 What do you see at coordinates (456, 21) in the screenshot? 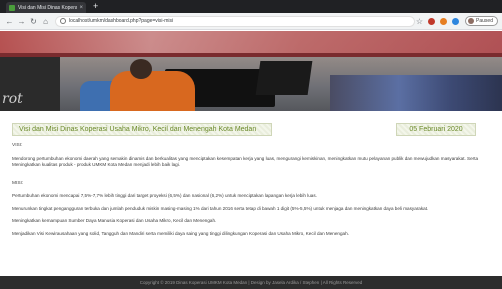
I see `extension-blue-icon` at bounding box center [456, 21].